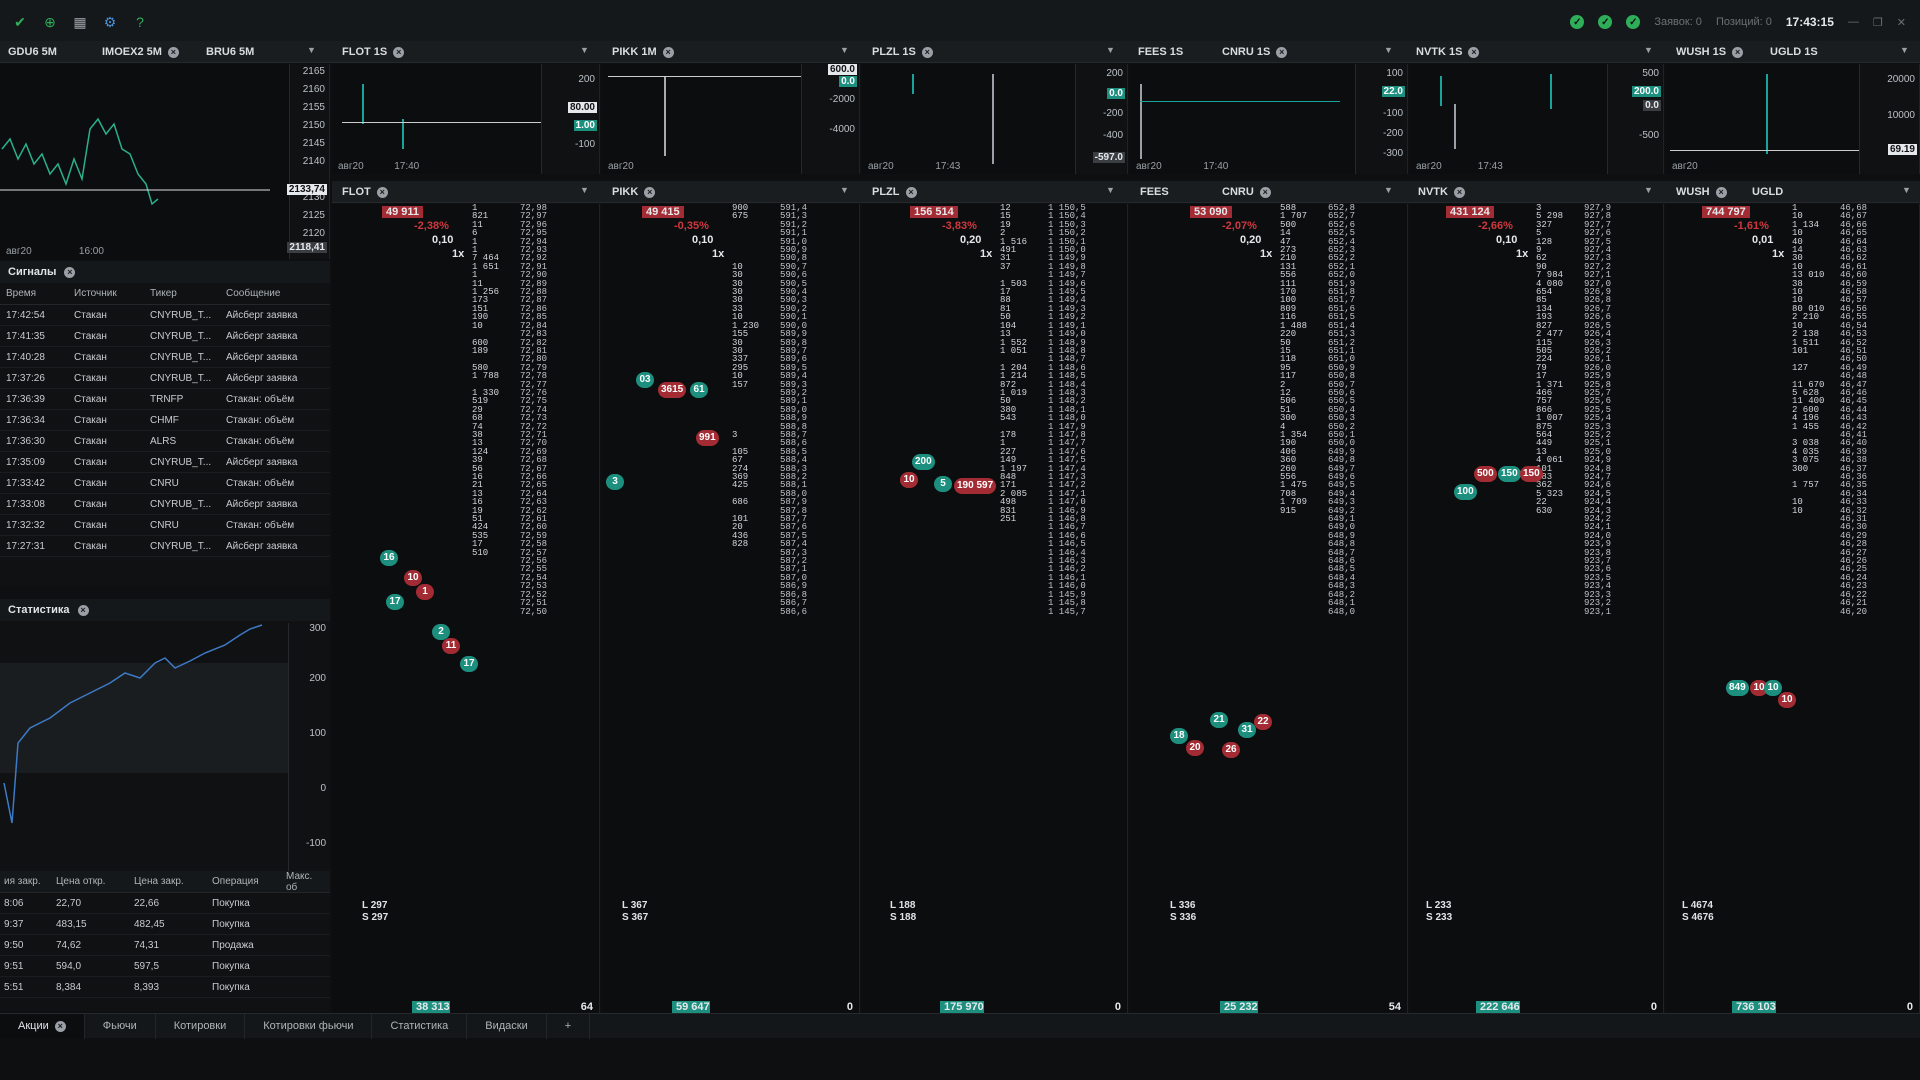 This screenshot has width=1920, height=1080. What do you see at coordinates (120, 1026) in the screenshot?
I see `tab-workspace: Фьючи` at bounding box center [120, 1026].